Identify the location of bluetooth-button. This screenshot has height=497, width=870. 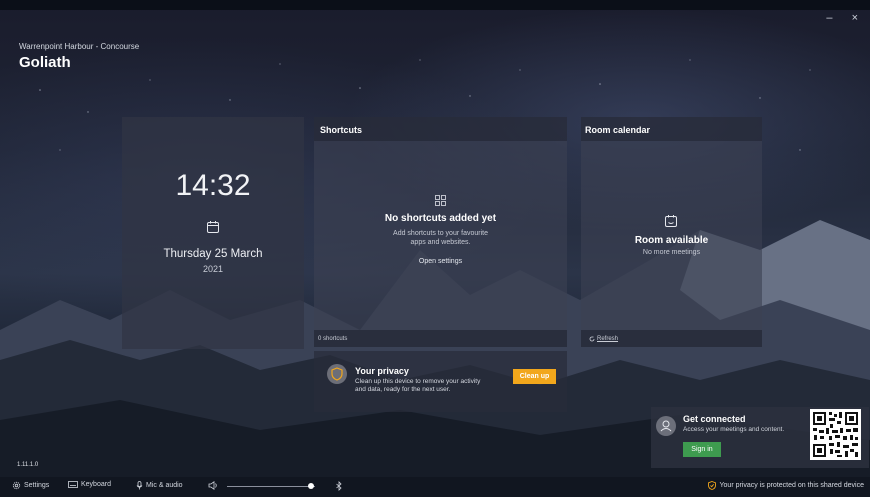
(339, 486).